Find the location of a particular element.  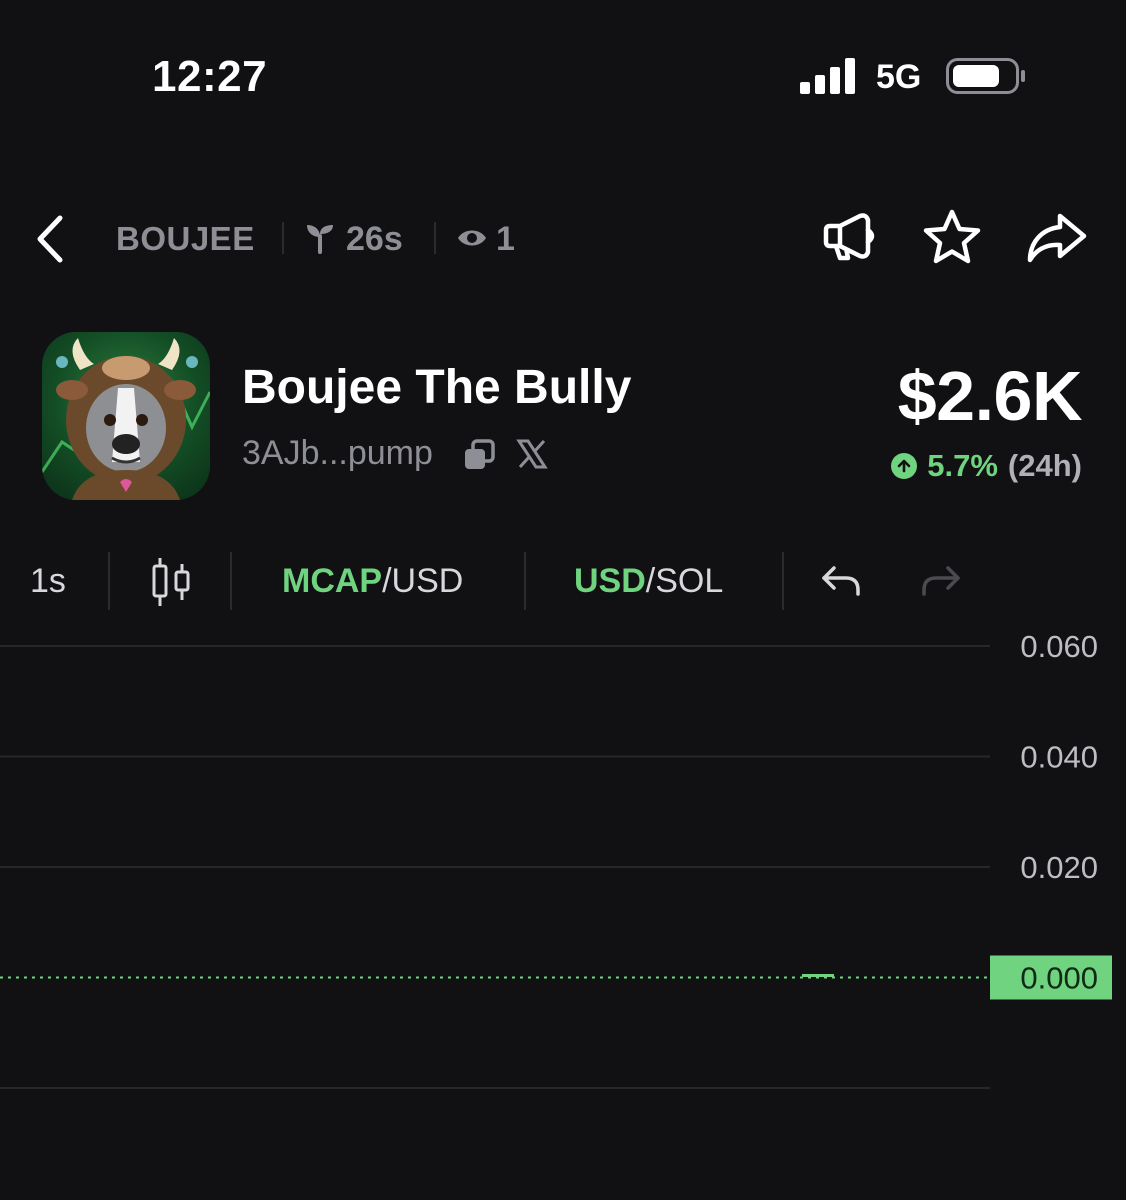

change-period: (24h) is located at coordinates (1044, 465).